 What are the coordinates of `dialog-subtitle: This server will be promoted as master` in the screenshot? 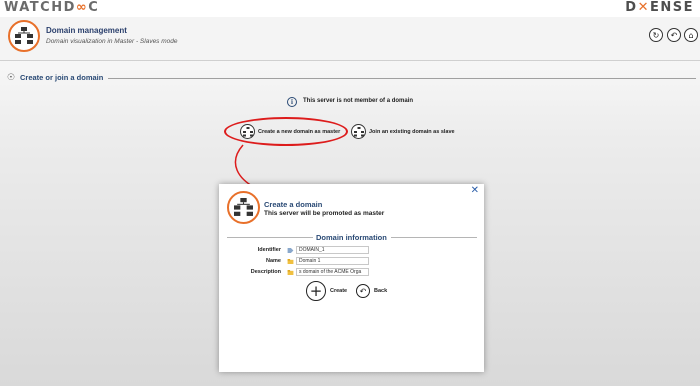 It's located at (324, 213).